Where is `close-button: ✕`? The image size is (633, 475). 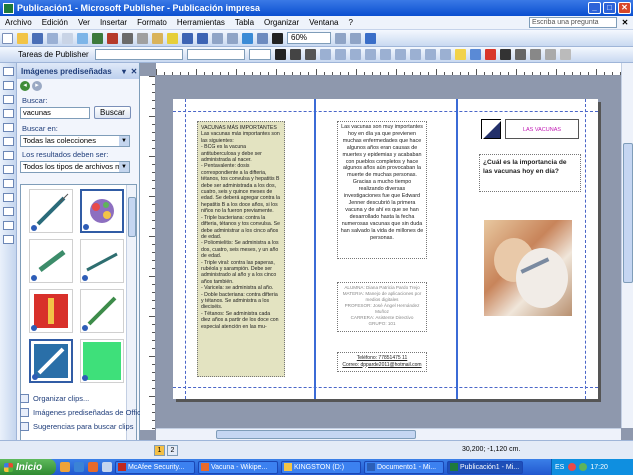 close-button: ✕ is located at coordinates (624, 8).